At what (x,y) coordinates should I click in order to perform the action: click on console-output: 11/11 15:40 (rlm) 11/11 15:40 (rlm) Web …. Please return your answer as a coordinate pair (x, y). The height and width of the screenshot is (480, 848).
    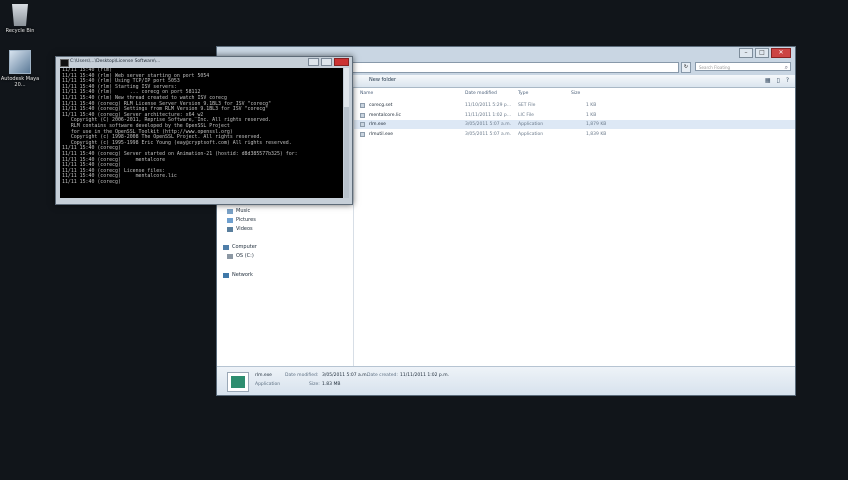
    Looking at the image, I should click on (201, 133).